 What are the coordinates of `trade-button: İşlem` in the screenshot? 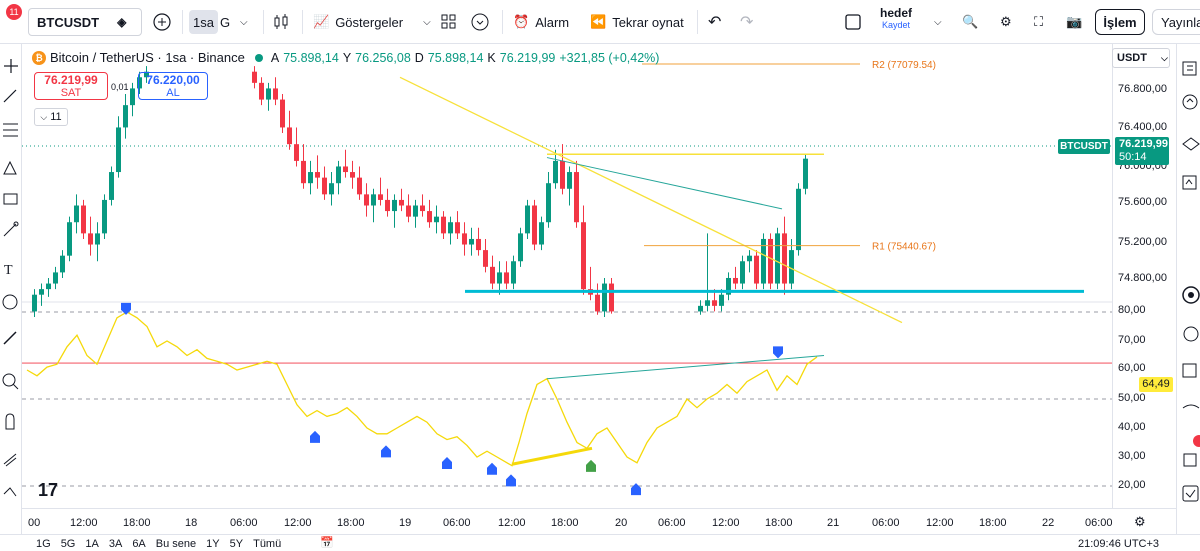 It's located at (1120, 22).